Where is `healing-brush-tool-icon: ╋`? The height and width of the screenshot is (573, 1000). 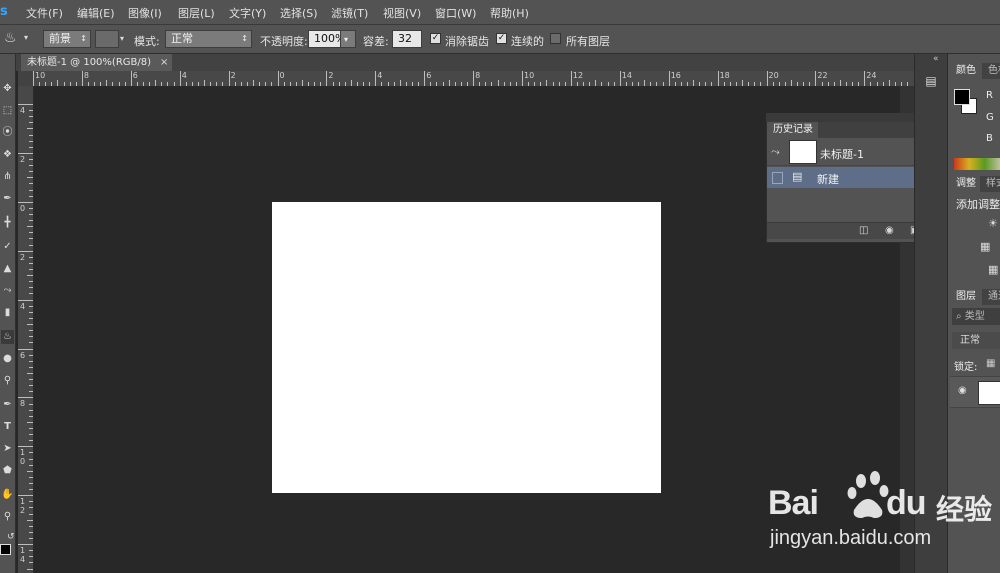
healing-brush-tool-icon: ╋ is located at coordinates (7, 223).